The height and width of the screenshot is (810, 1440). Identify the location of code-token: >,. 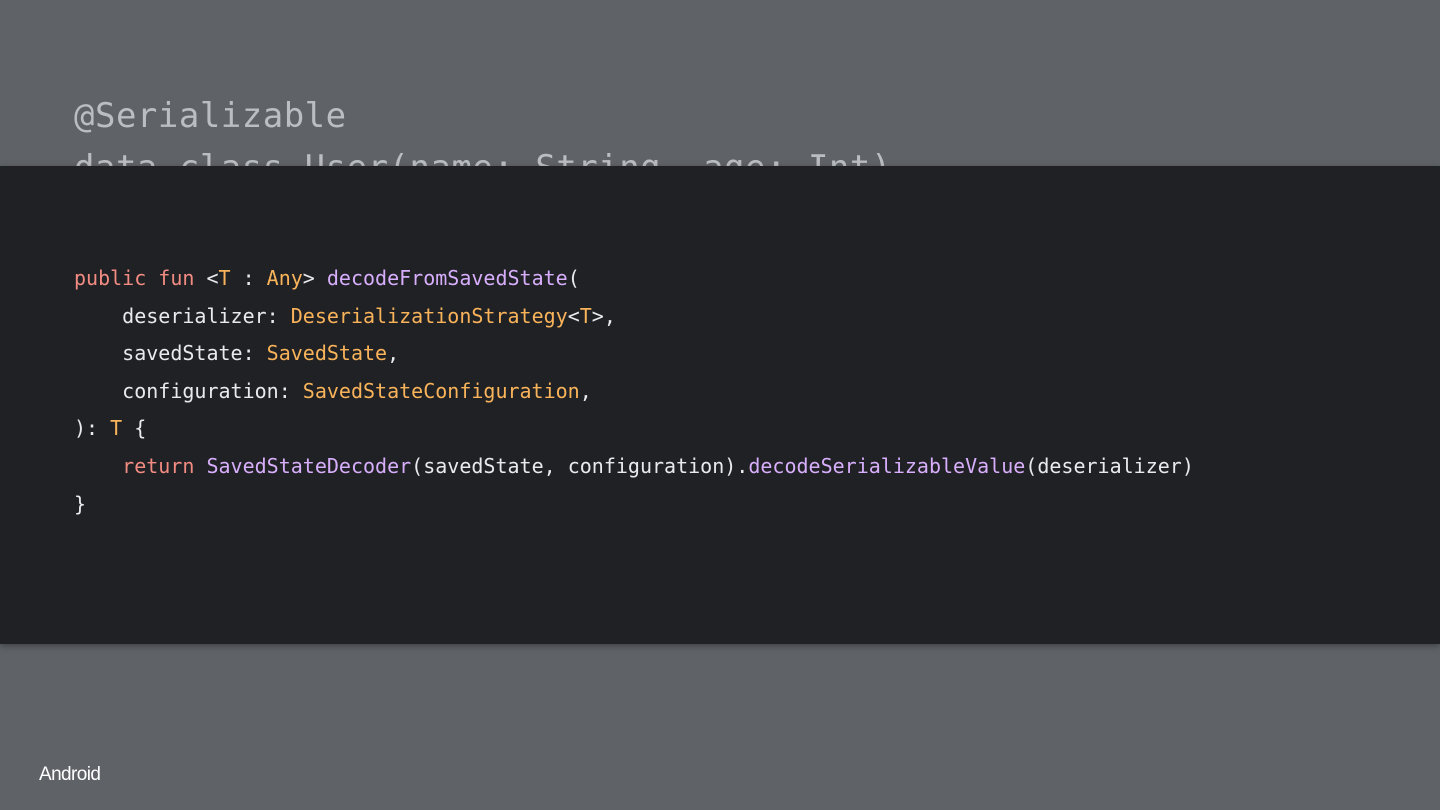
(603, 315).